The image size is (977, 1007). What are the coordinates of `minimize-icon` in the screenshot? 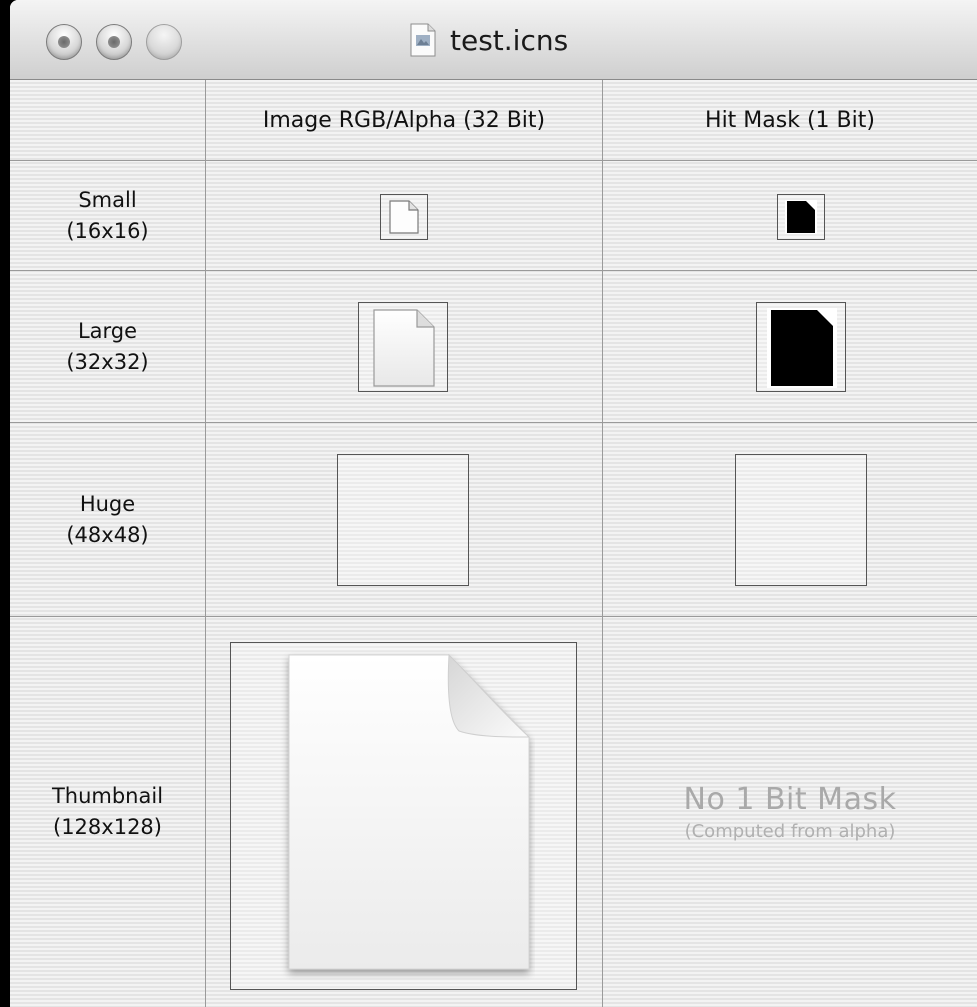 It's located at (114, 42).